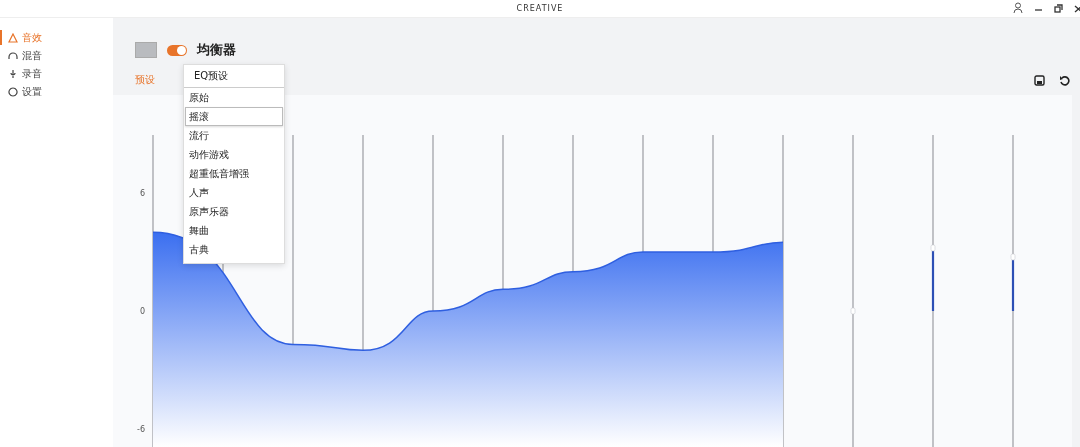 This screenshot has height=447, width=1080. What do you see at coordinates (1077, 8) in the screenshot?
I see `close-icon` at bounding box center [1077, 8].